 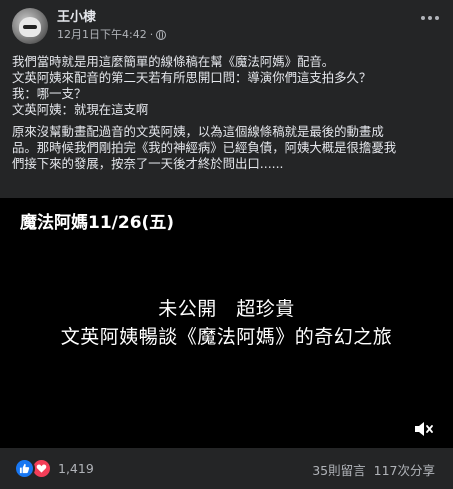 I want to click on reactions-summary: 1,419, so click(x=54, y=468).